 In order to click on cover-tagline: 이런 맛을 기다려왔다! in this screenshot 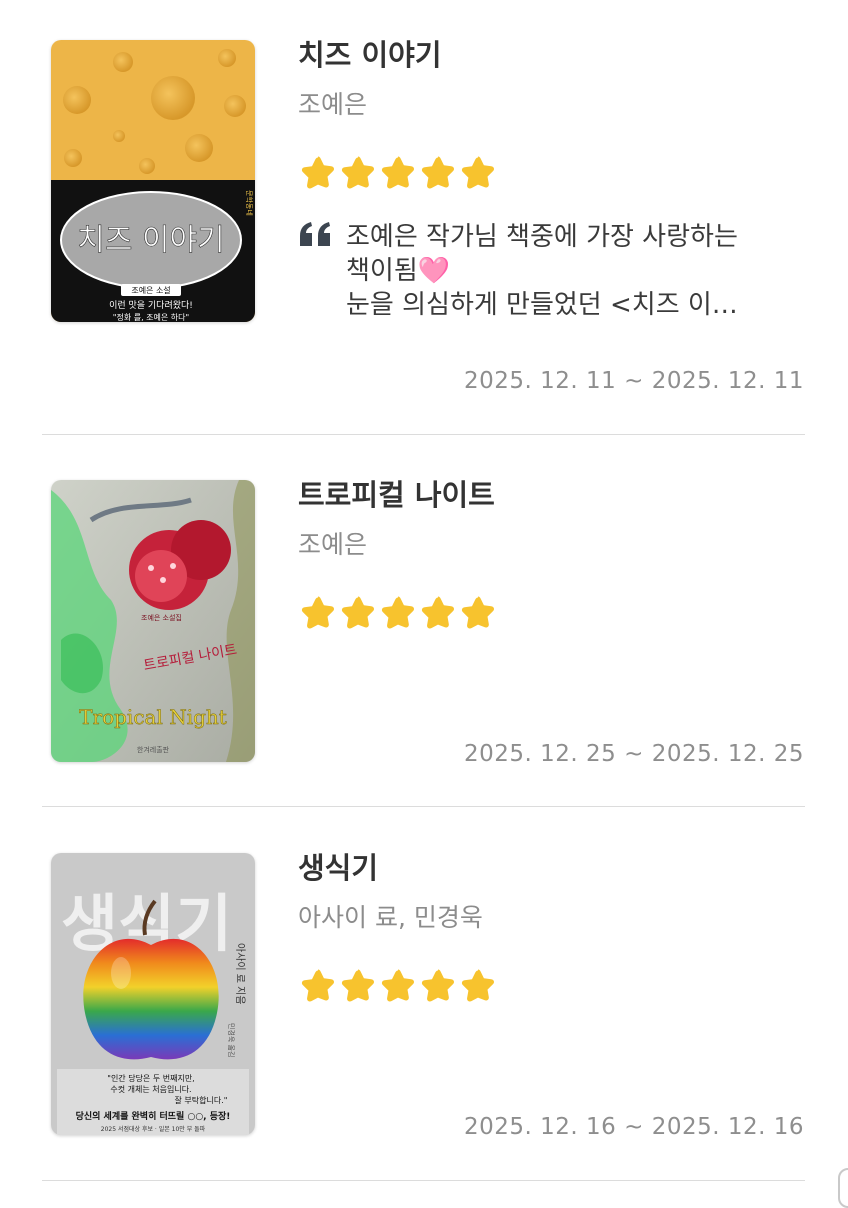, I will do `click(151, 305)`.